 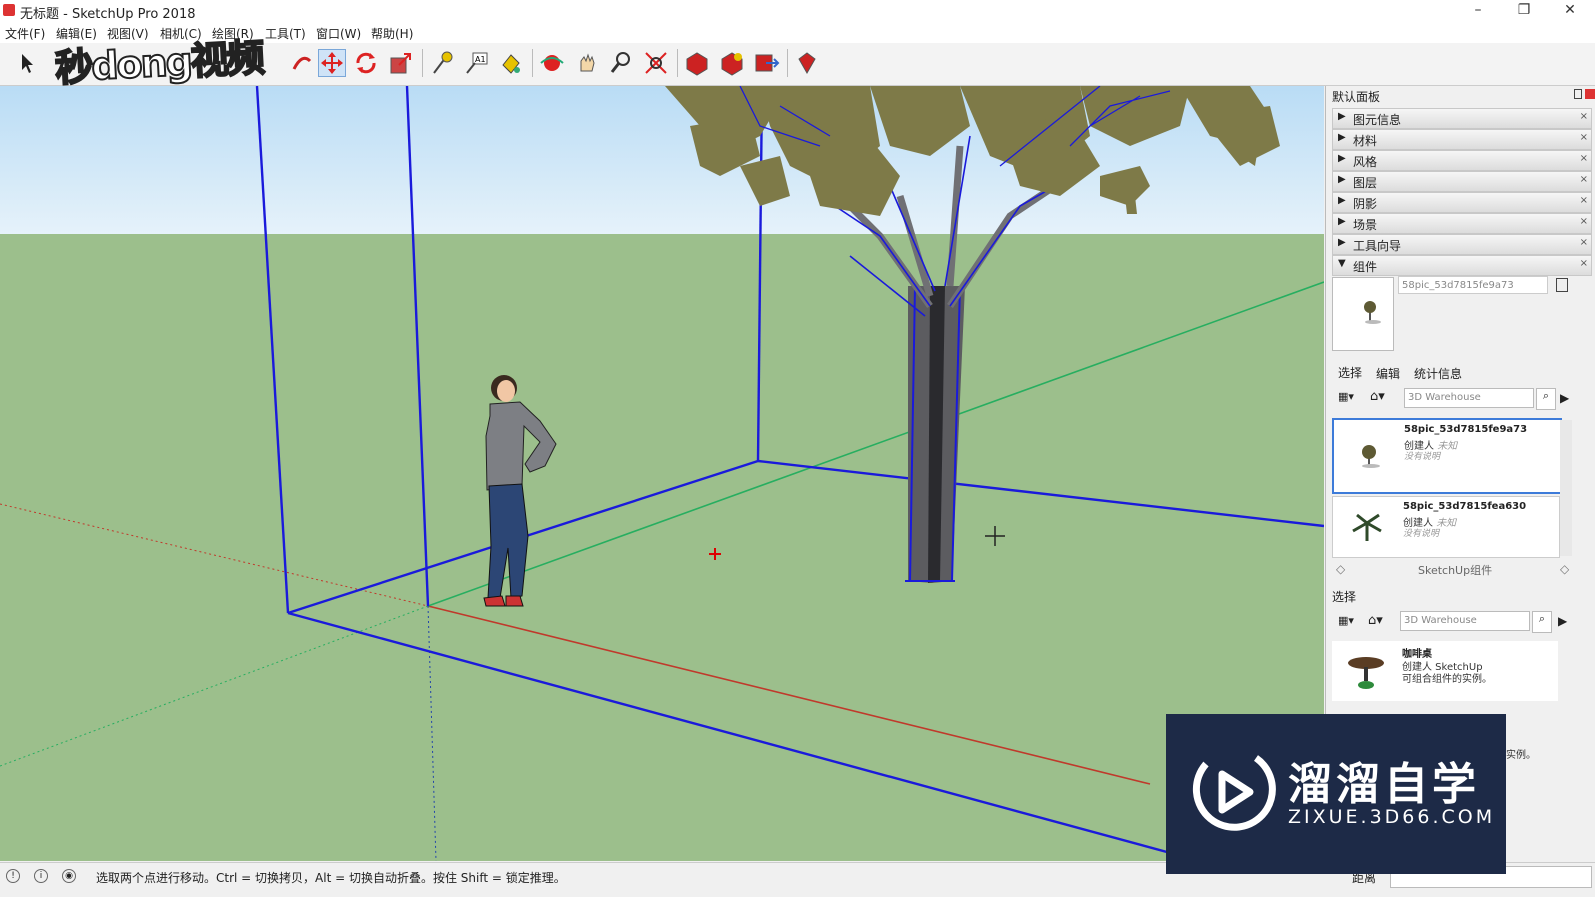 What do you see at coordinates (1384, 784) in the screenshot?
I see `watermark-brand: 溜溜自学` at bounding box center [1384, 784].